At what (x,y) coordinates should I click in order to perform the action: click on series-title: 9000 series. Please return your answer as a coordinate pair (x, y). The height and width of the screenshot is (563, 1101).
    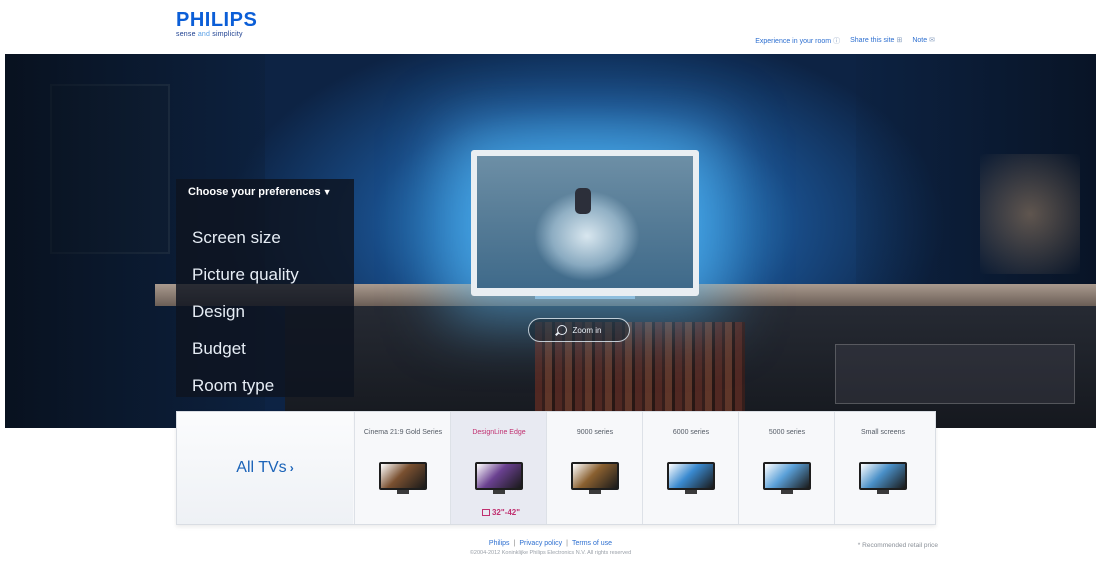
    Looking at the image, I should click on (595, 432).